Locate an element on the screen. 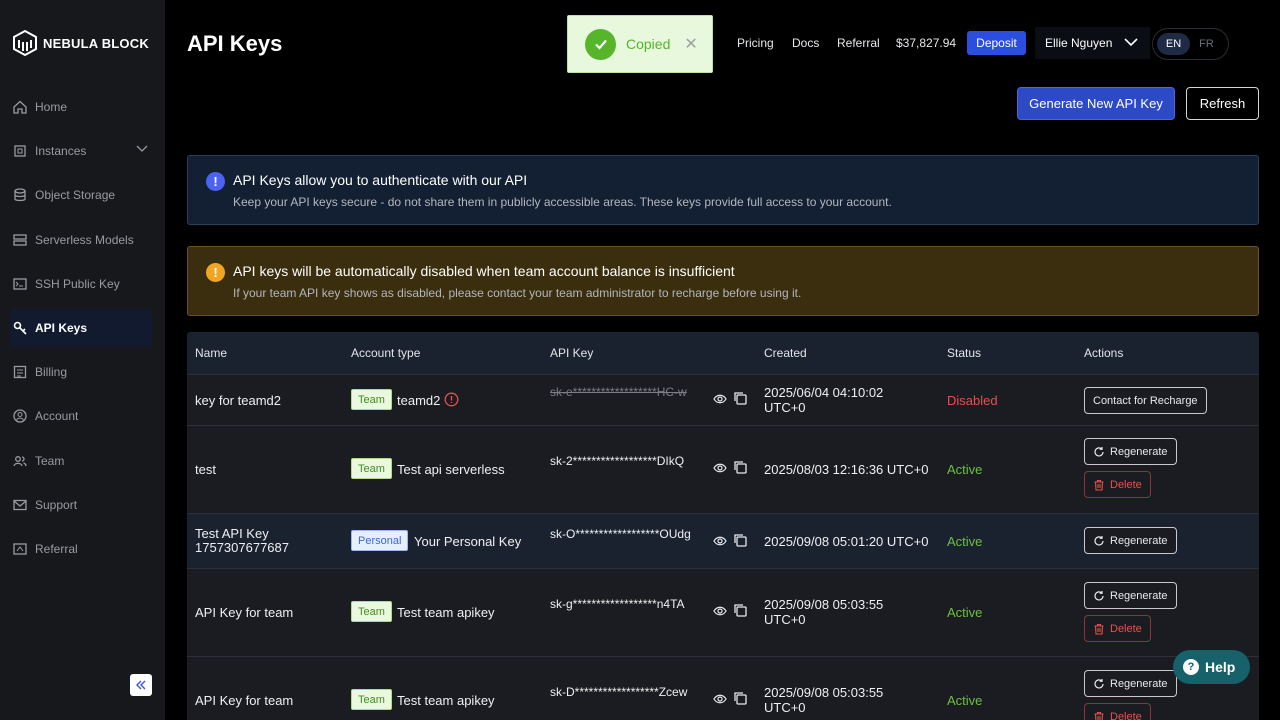  sidebar-item-label: Home is located at coordinates (51, 107).